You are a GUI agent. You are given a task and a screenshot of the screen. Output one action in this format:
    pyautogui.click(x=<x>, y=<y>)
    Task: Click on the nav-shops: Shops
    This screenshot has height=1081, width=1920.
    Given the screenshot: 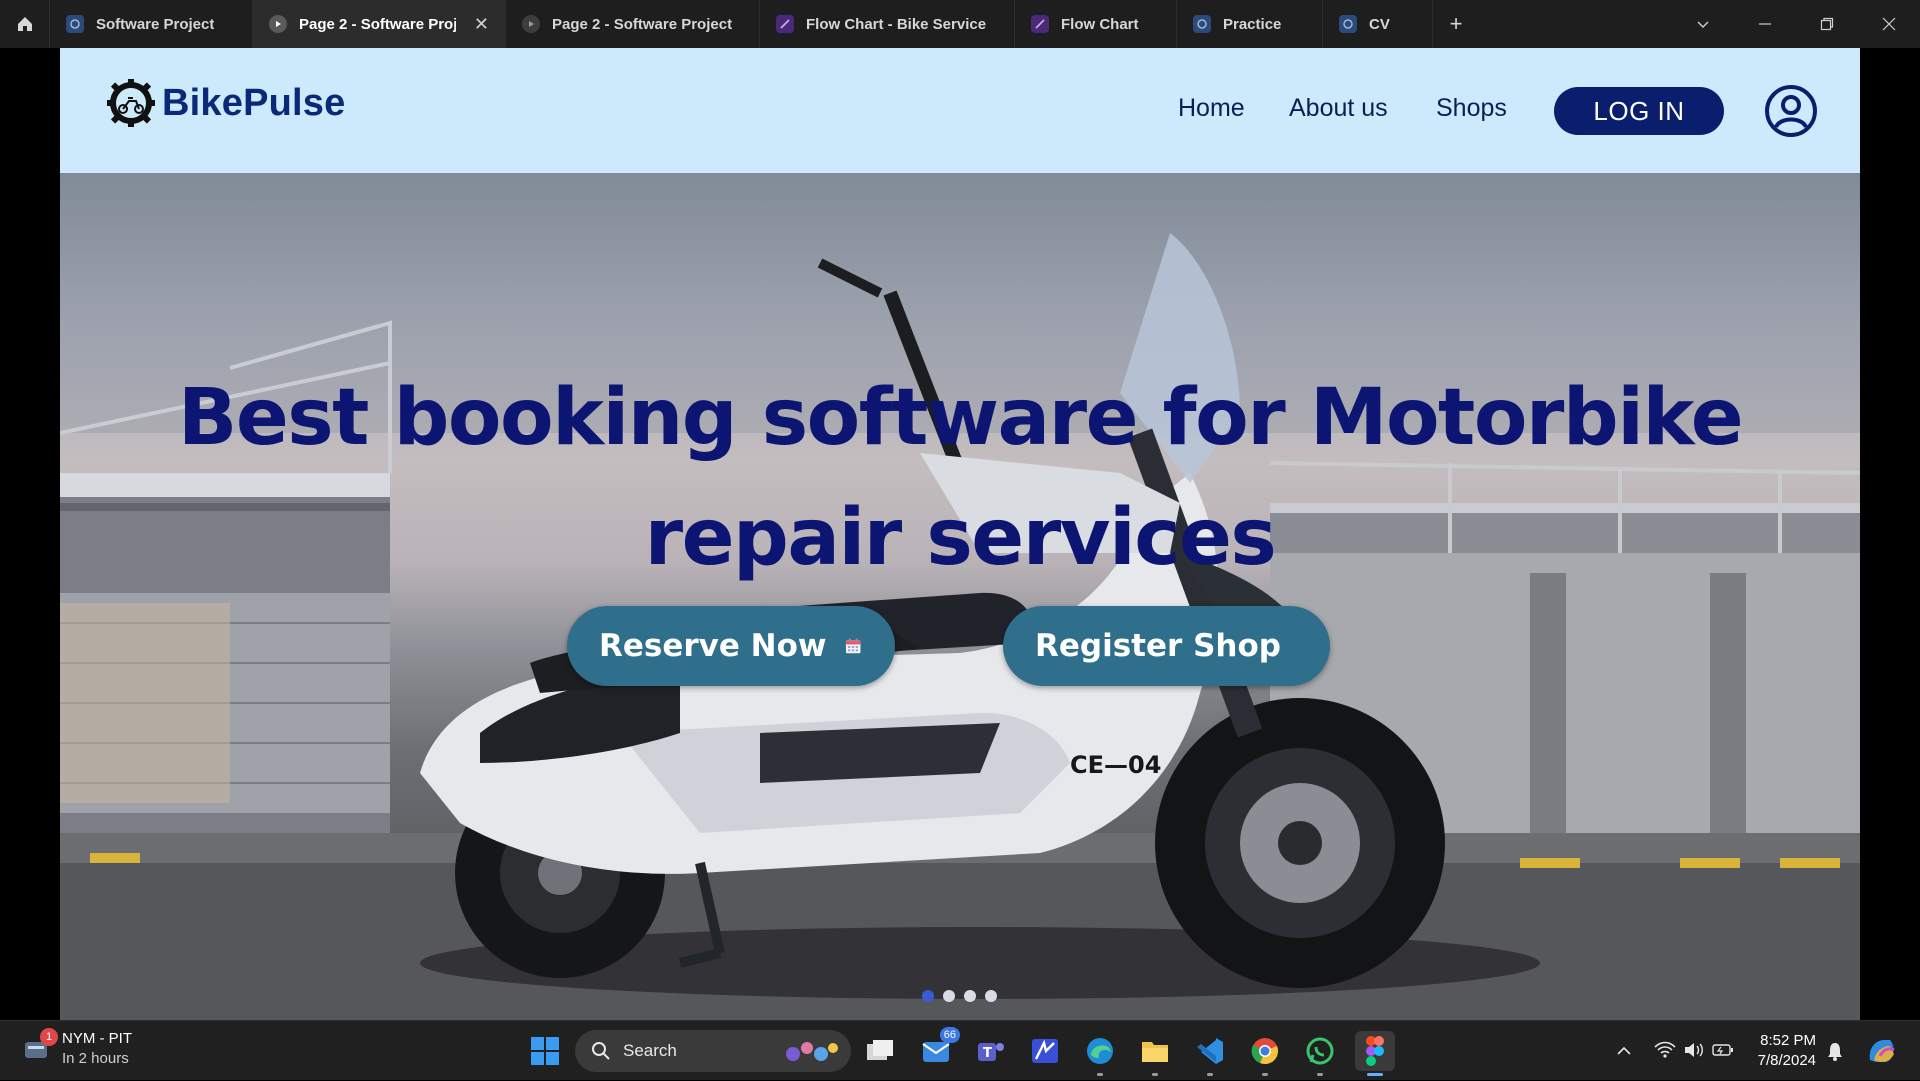 What is the action you would take?
    pyautogui.click(x=1471, y=108)
    